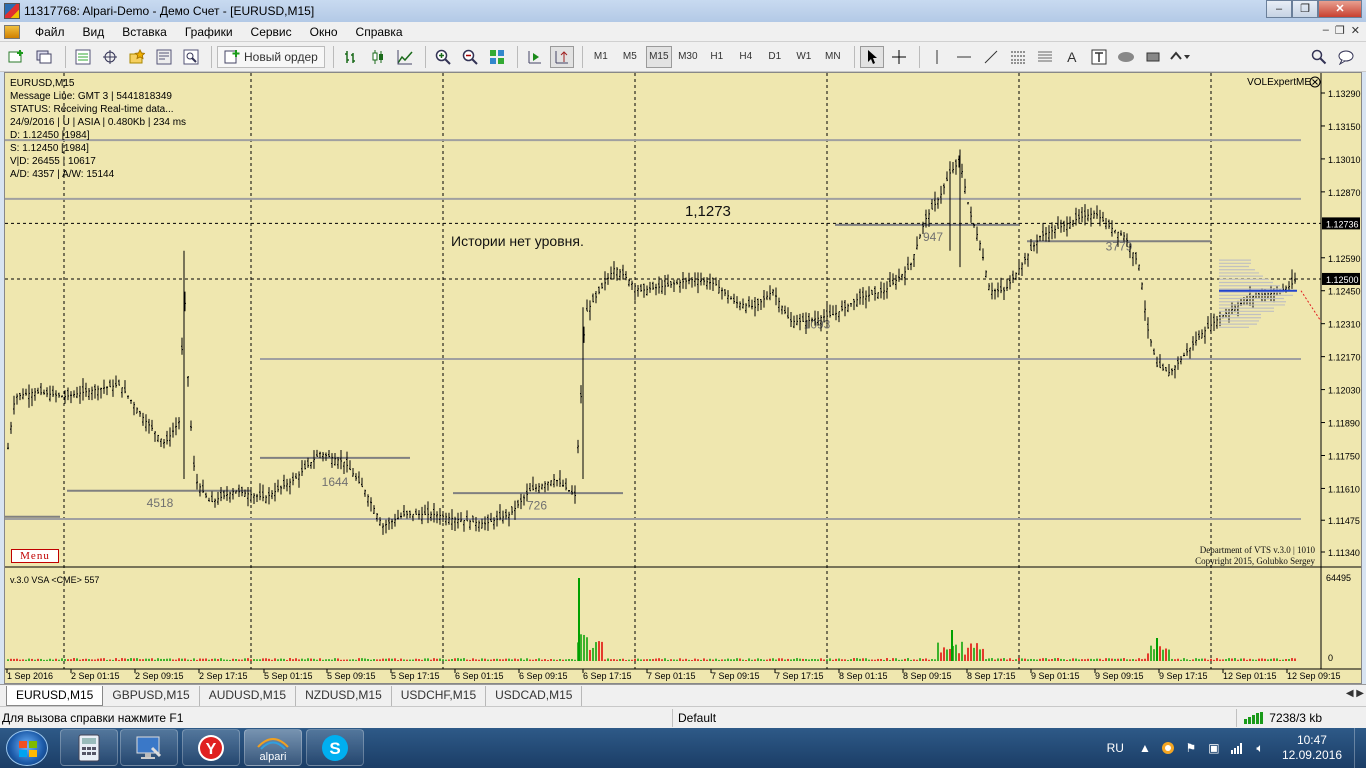 The height and width of the screenshot is (768, 1366). I want to click on ad-line: A/D: 4357 | A/W: 15144, so click(62, 174).